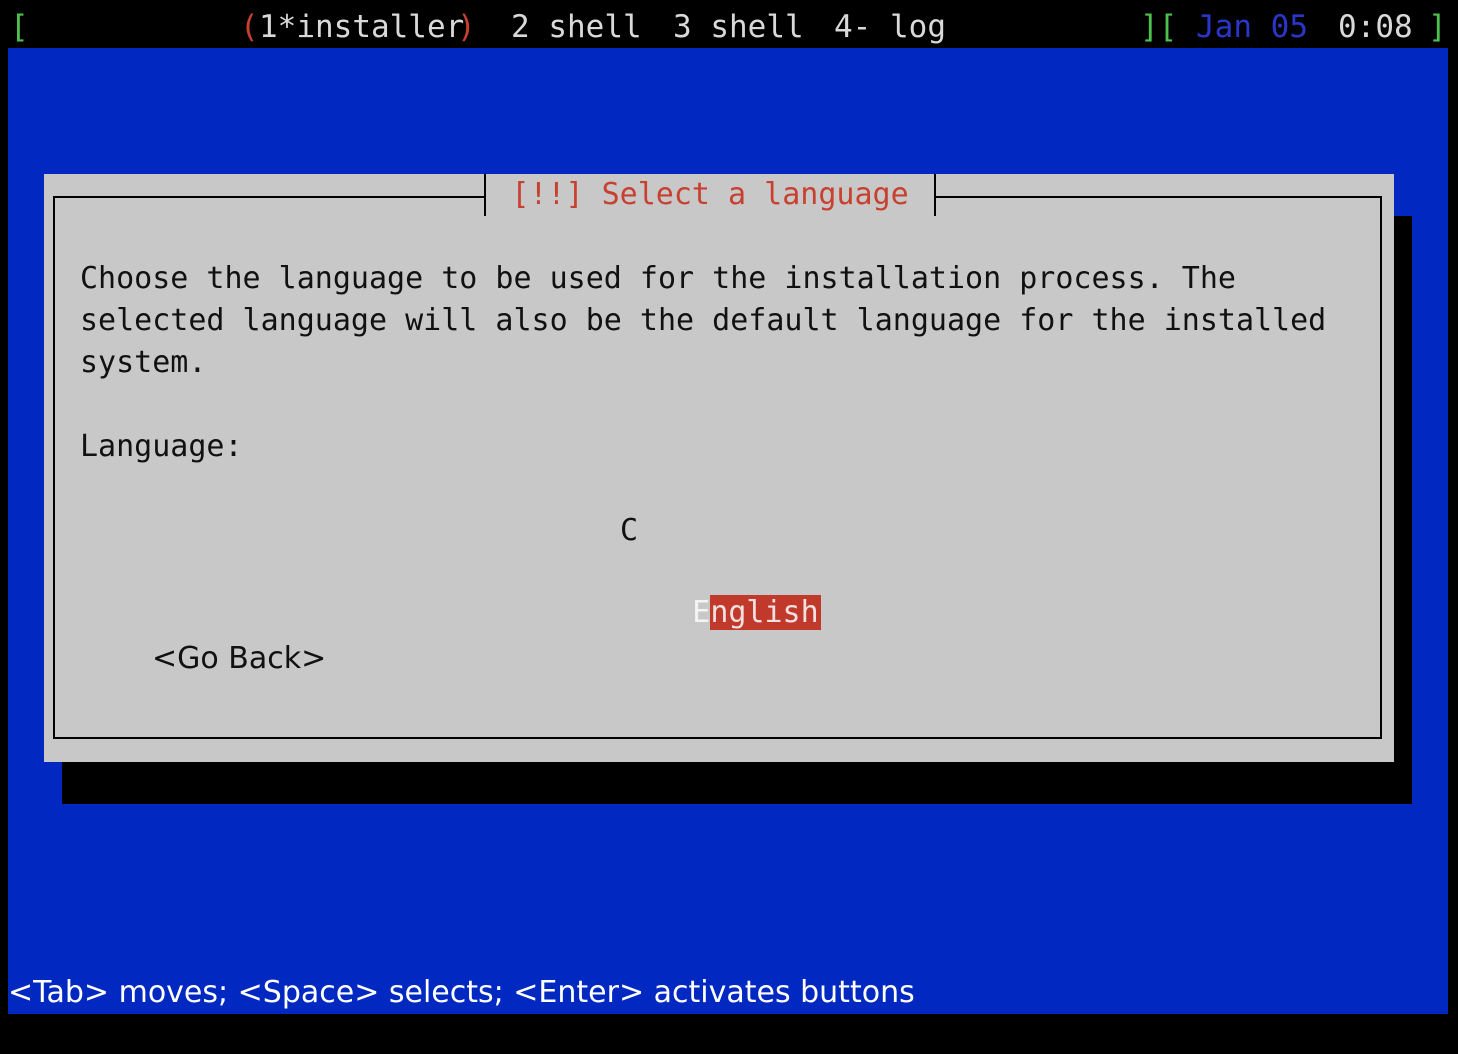  What do you see at coordinates (249, 27) in the screenshot?
I see `active-window-open-paren: (` at bounding box center [249, 27].